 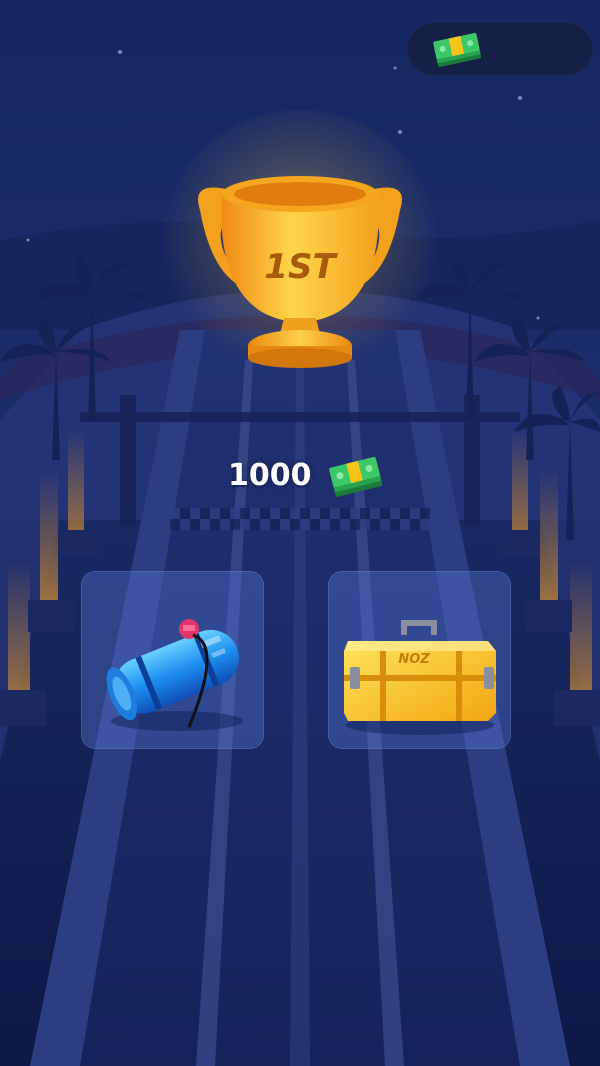 I want to click on currency-balance, so click(x=500, y=49).